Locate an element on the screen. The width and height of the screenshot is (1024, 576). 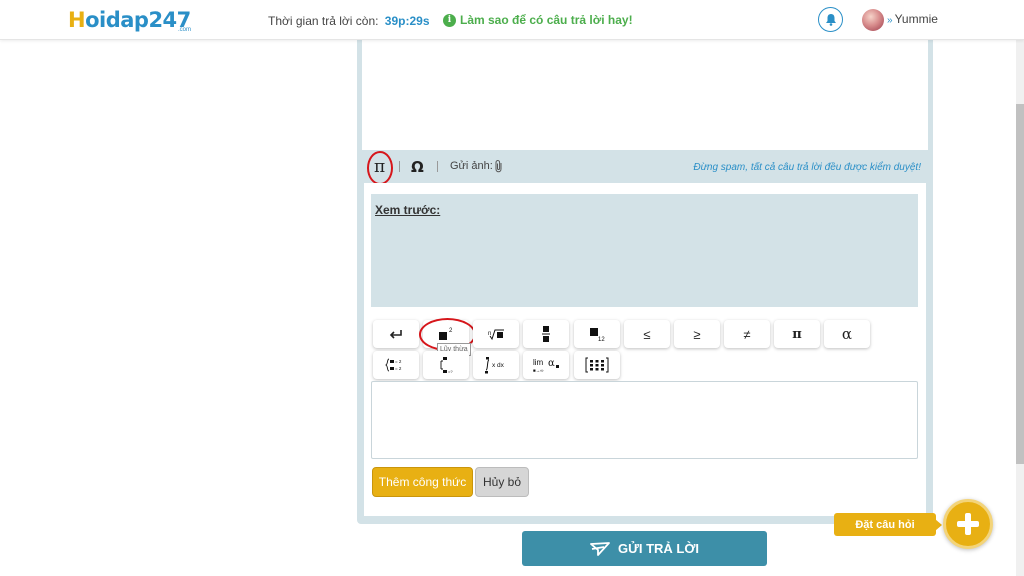
chevron-down-icon: » is located at coordinates (890, 20).